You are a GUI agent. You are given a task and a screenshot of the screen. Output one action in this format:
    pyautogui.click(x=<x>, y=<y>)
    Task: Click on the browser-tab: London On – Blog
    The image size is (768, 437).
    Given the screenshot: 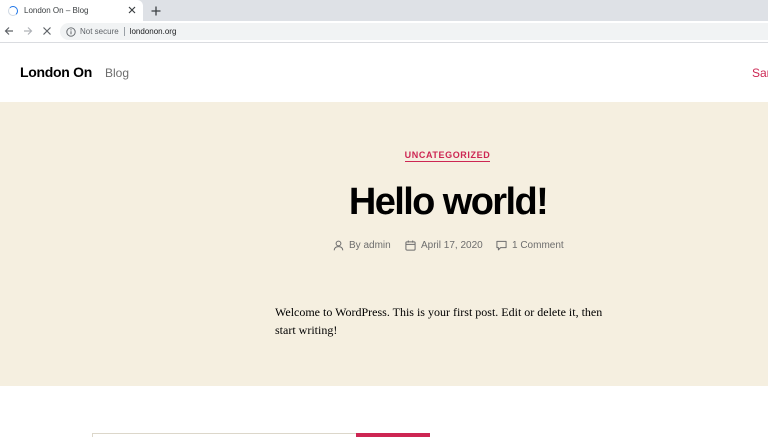 What is the action you would take?
    pyautogui.click(x=71, y=10)
    